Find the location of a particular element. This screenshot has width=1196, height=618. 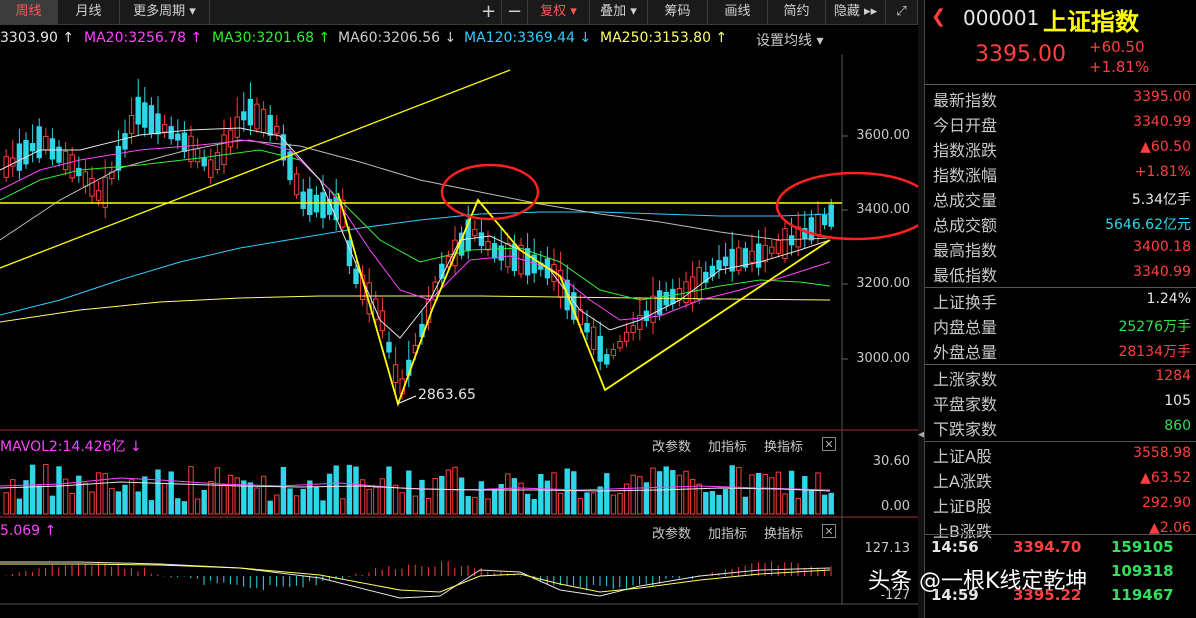

macd-switch-indicator-button: 换指标 is located at coordinates (783, 532).